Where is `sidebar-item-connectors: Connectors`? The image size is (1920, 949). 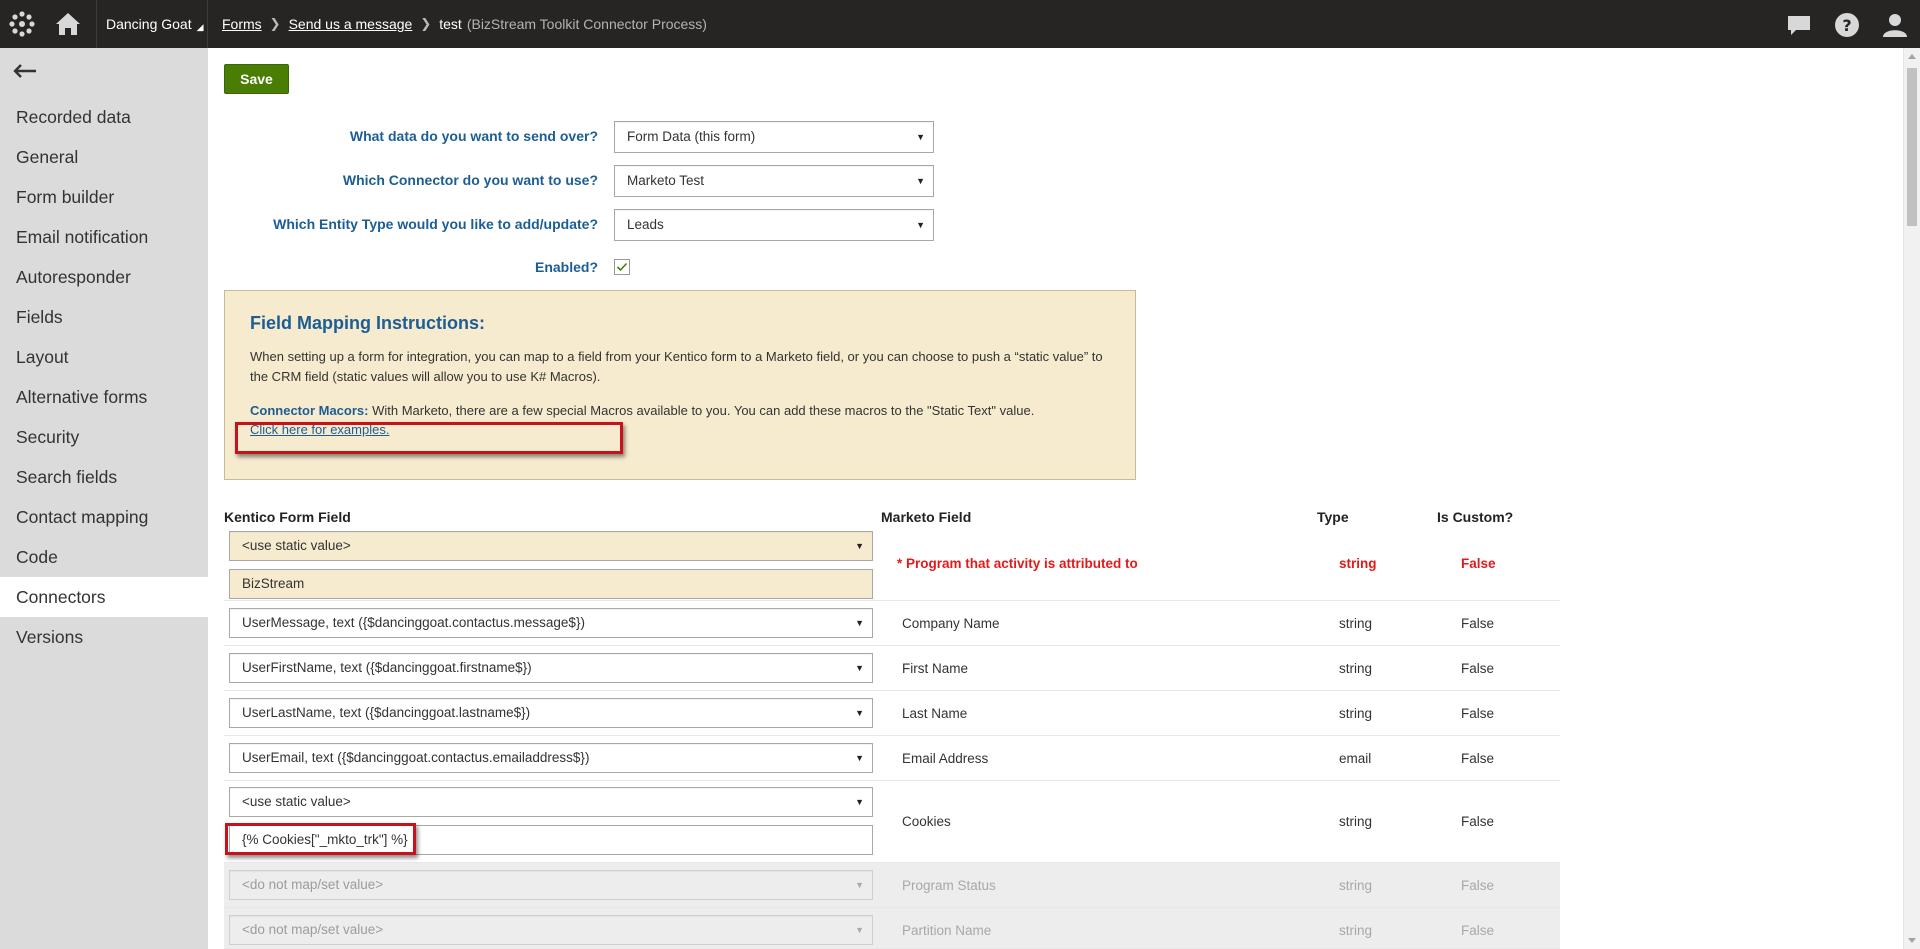 sidebar-item-connectors: Connectors is located at coordinates (104, 597).